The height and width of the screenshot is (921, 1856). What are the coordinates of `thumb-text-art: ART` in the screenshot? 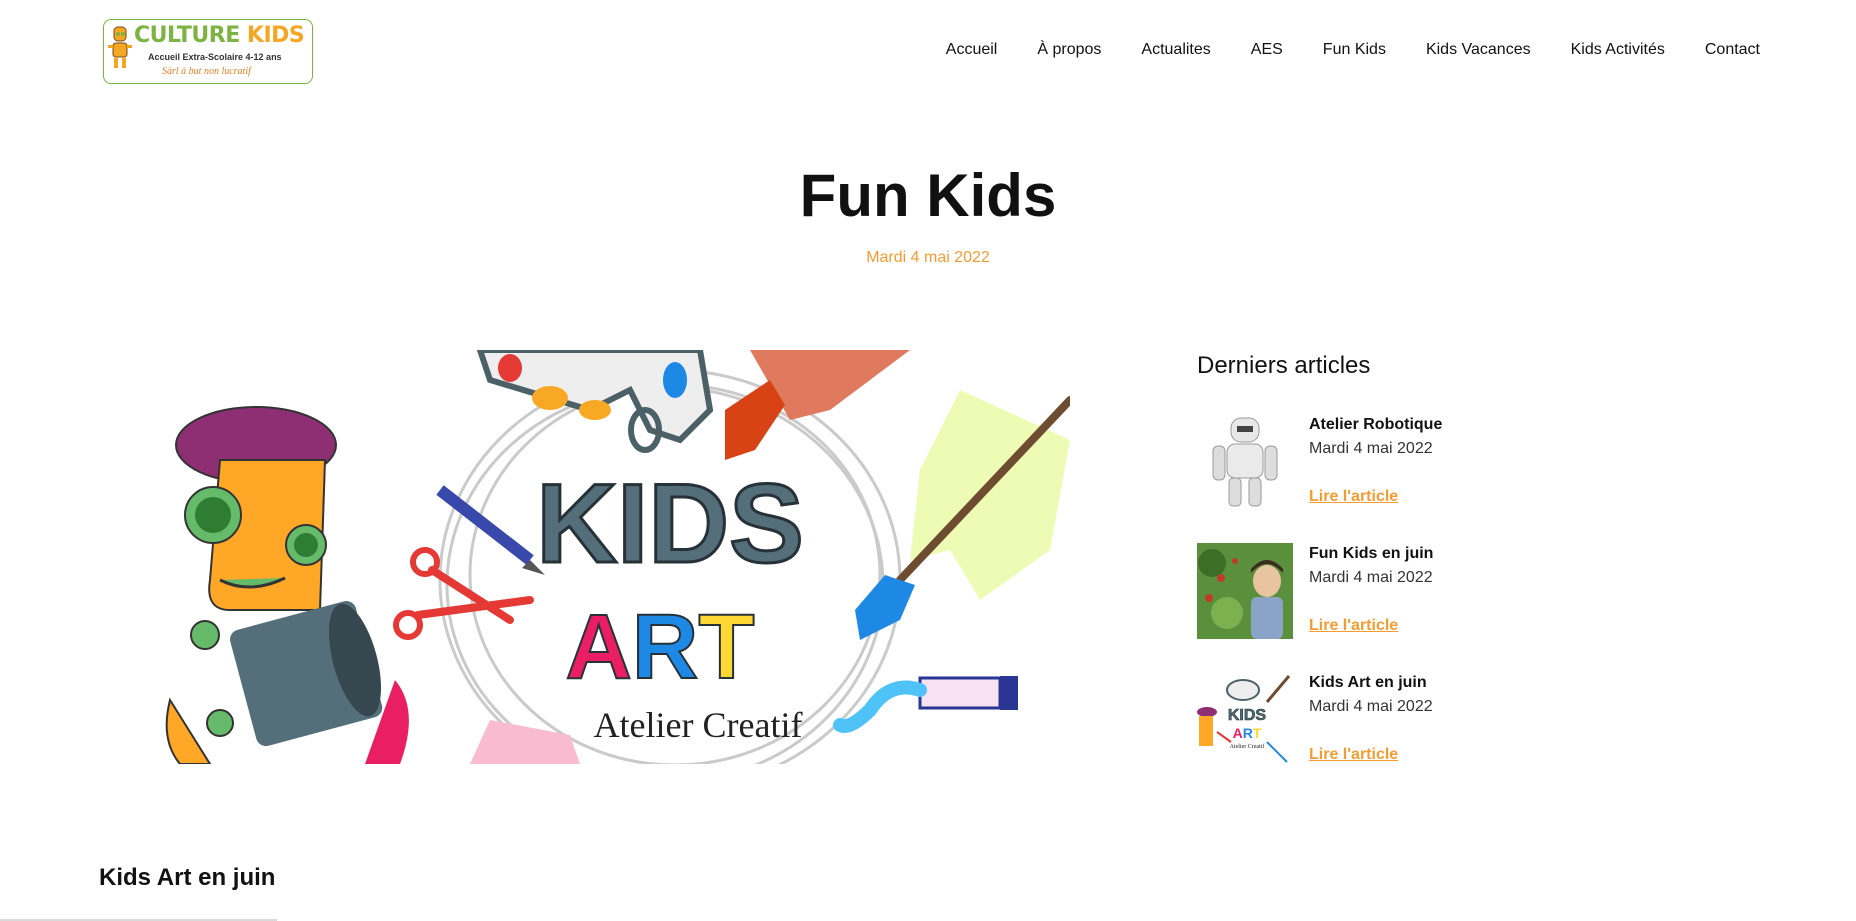 It's located at (1247, 733).